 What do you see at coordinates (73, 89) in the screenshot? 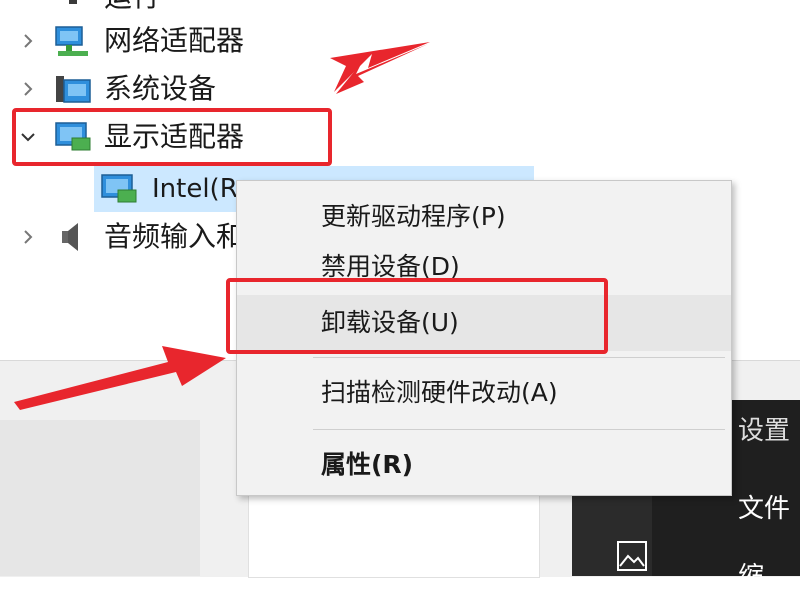
I see `system-device-icon` at bounding box center [73, 89].